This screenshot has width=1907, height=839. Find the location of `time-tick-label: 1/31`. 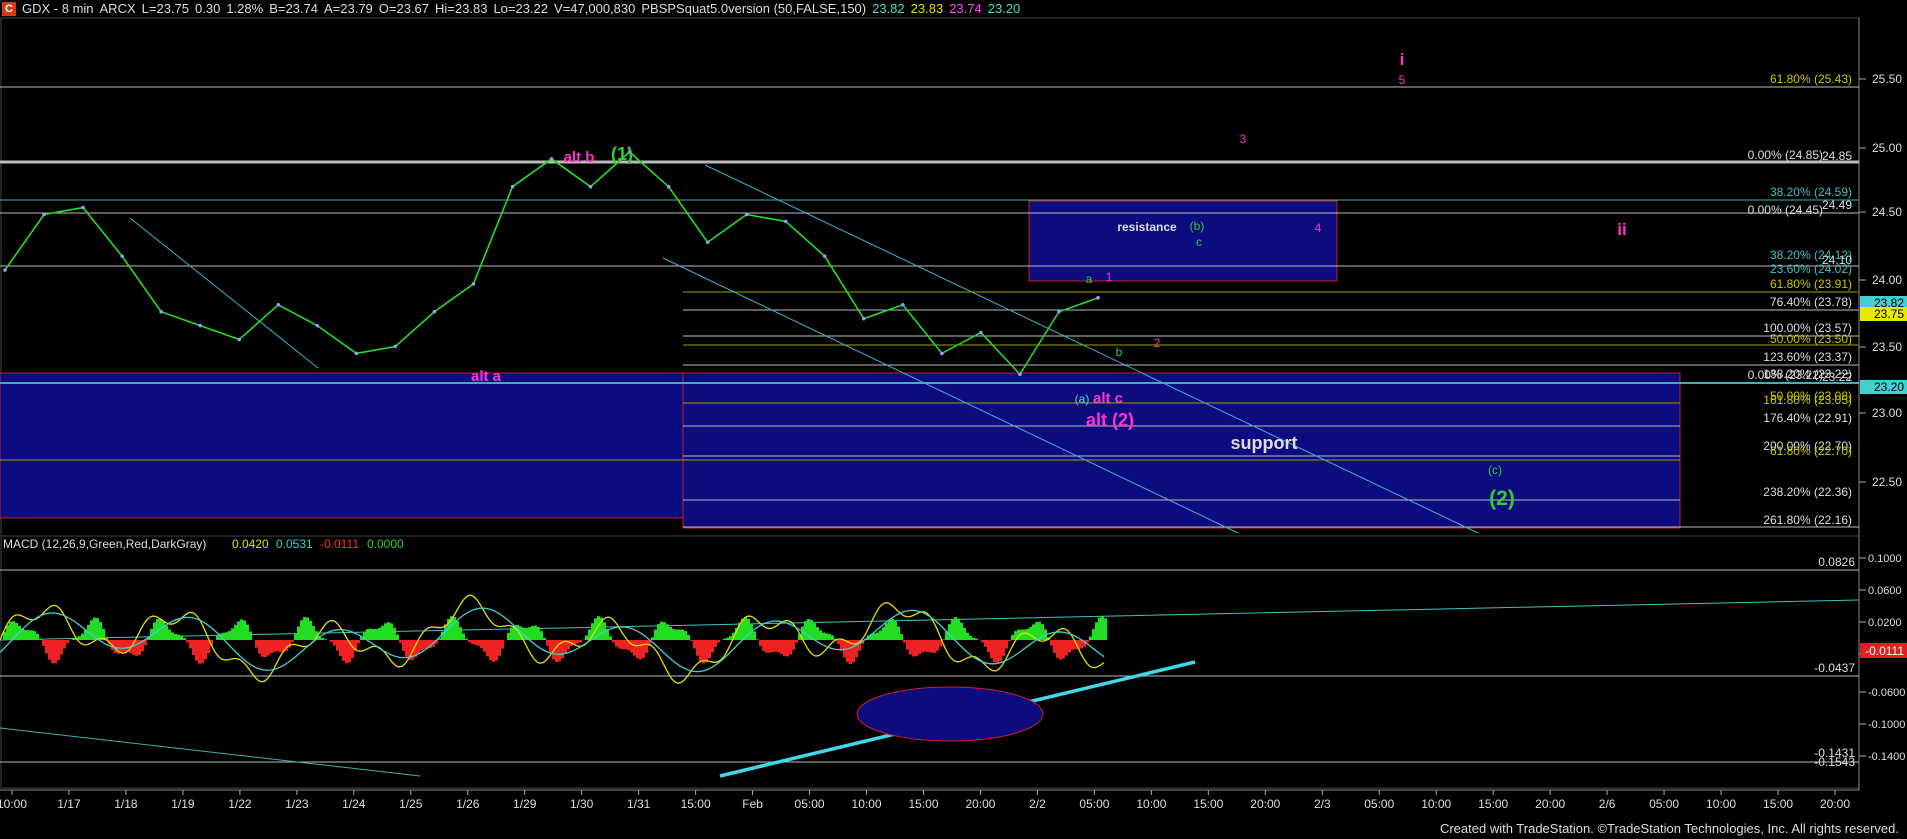

time-tick-label: 1/31 is located at coordinates (639, 804).